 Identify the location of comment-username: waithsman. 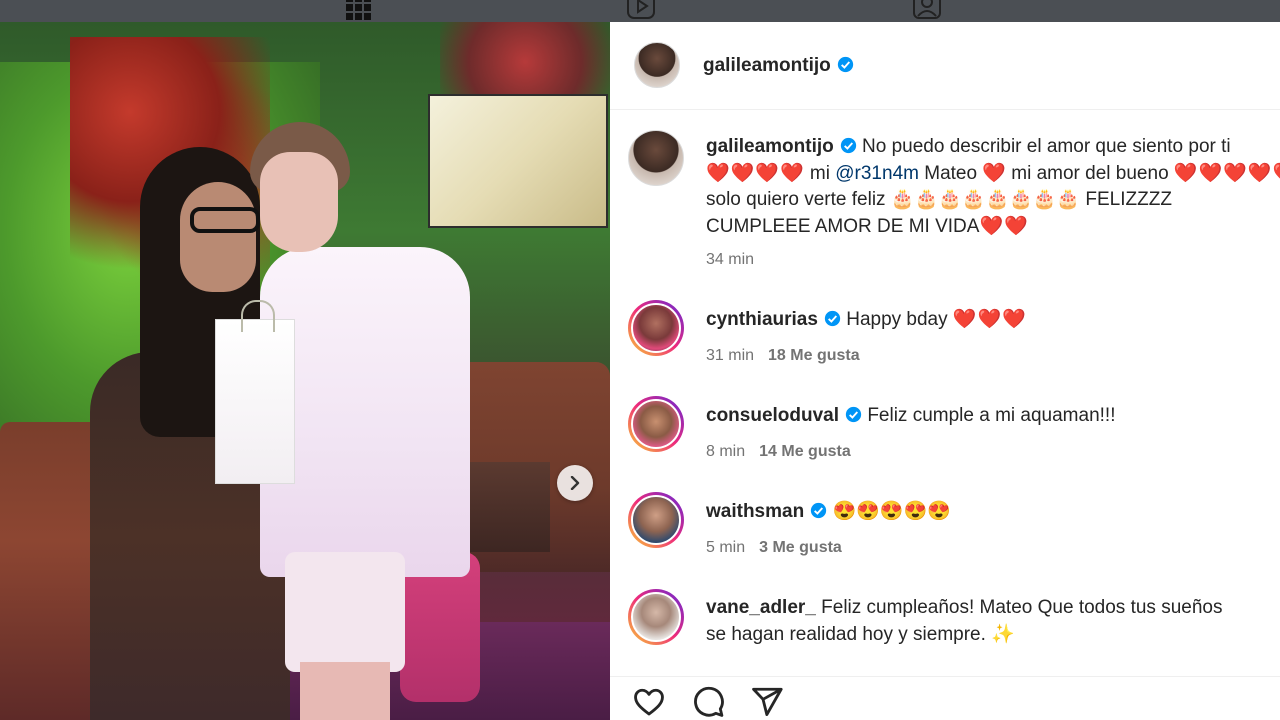
(766, 511).